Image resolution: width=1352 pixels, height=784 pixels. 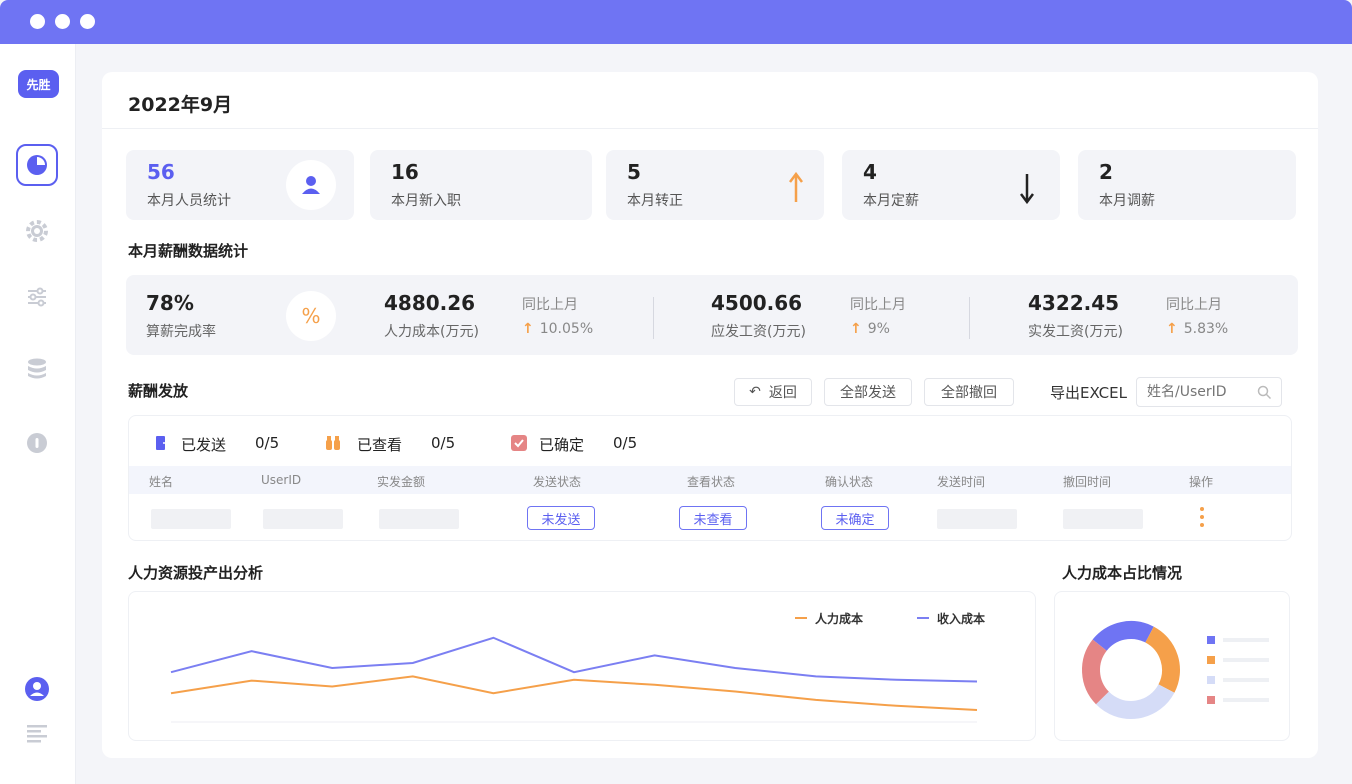 What do you see at coordinates (38, 84) in the screenshot?
I see `app-logo: 先胜` at bounding box center [38, 84].